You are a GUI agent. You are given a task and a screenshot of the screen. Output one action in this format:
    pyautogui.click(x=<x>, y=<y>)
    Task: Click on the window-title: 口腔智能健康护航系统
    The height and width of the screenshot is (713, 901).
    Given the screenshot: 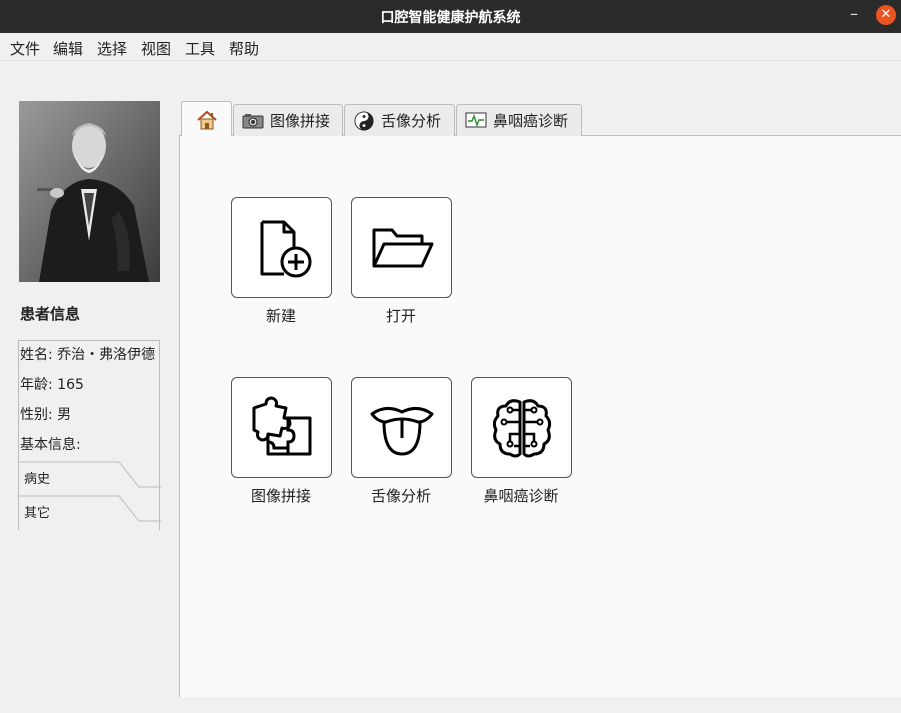 What is the action you would take?
    pyautogui.click(x=450, y=18)
    